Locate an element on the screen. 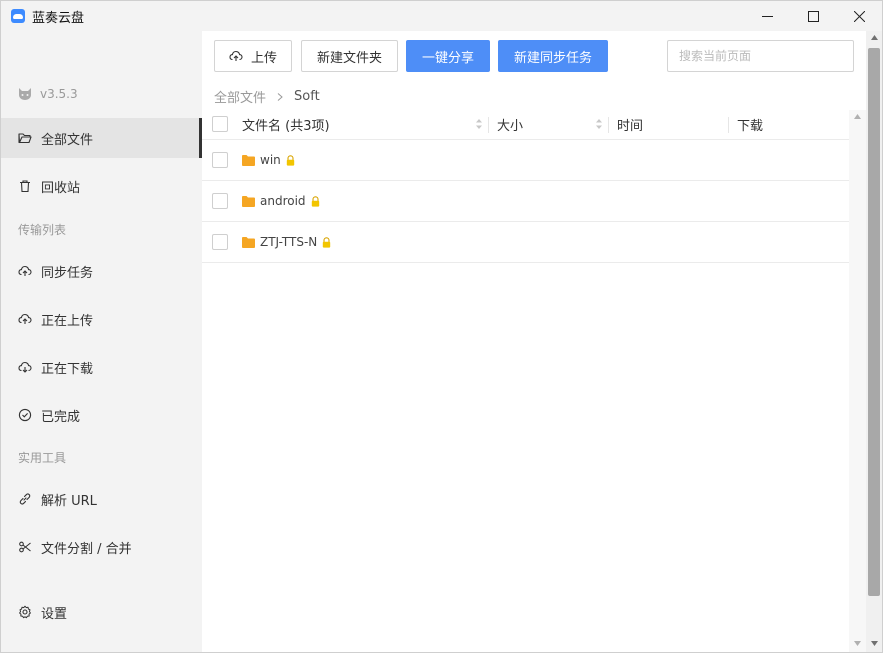 The width and height of the screenshot is (883, 653). file-name-cell: win is located at coordinates (268, 160).